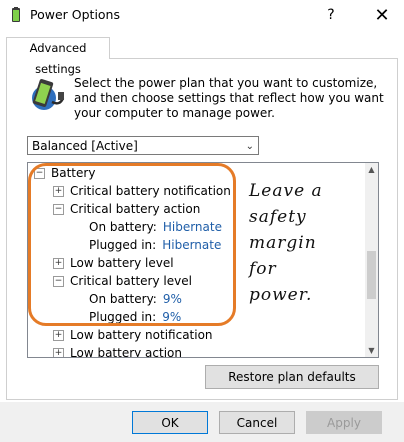 Image resolution: width=404 pixels, height=442 pixels. I want to click on tree-node-label: Low battery level, so click(122, 263).